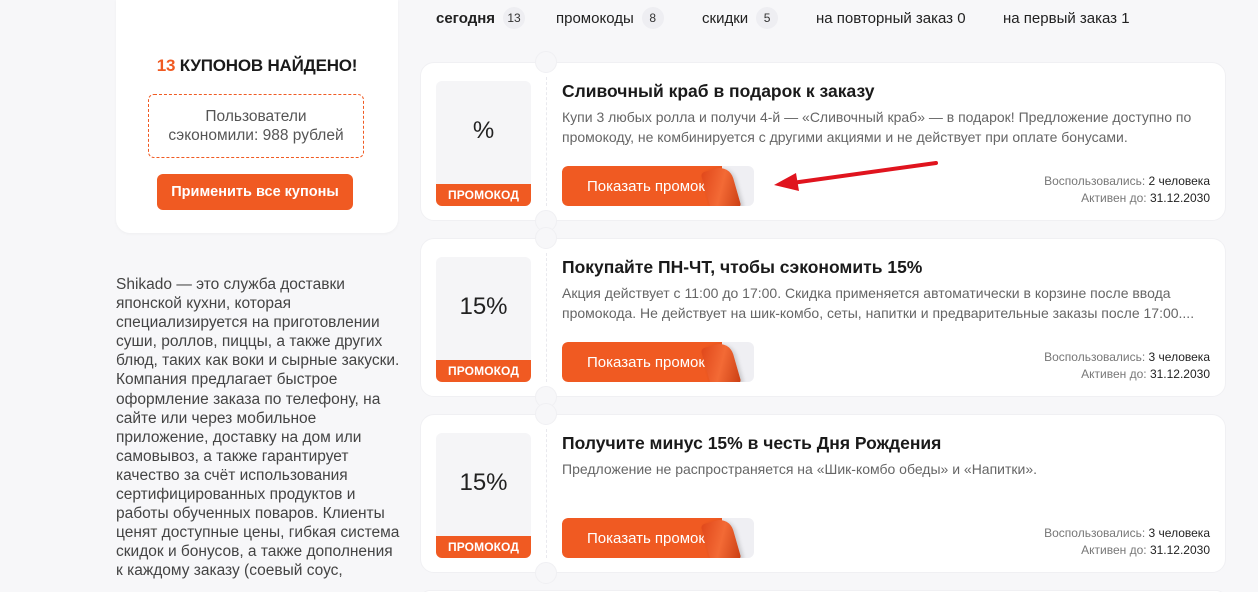 The height and width of the screenshot is (592, 1258). Describe the element at coordinates (652, 18) in the screenshot. I see `tab-count-badge: 8` at that location.